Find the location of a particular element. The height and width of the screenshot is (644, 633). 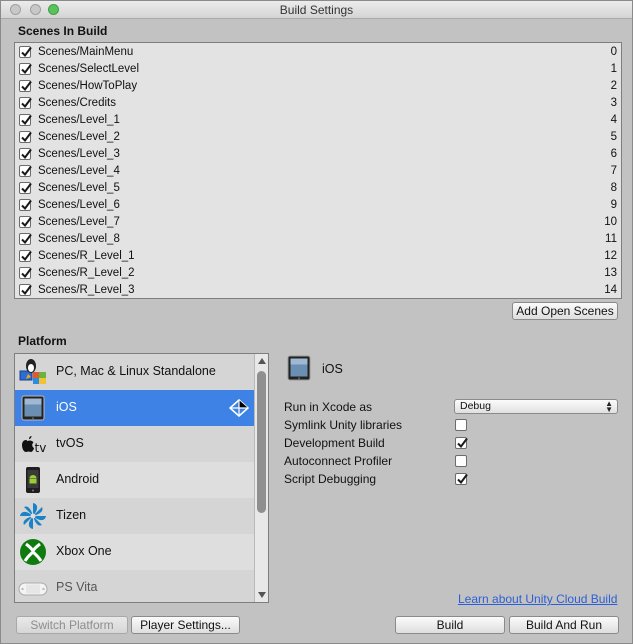

ps-vita-icon is located at coordinates (33, 589).